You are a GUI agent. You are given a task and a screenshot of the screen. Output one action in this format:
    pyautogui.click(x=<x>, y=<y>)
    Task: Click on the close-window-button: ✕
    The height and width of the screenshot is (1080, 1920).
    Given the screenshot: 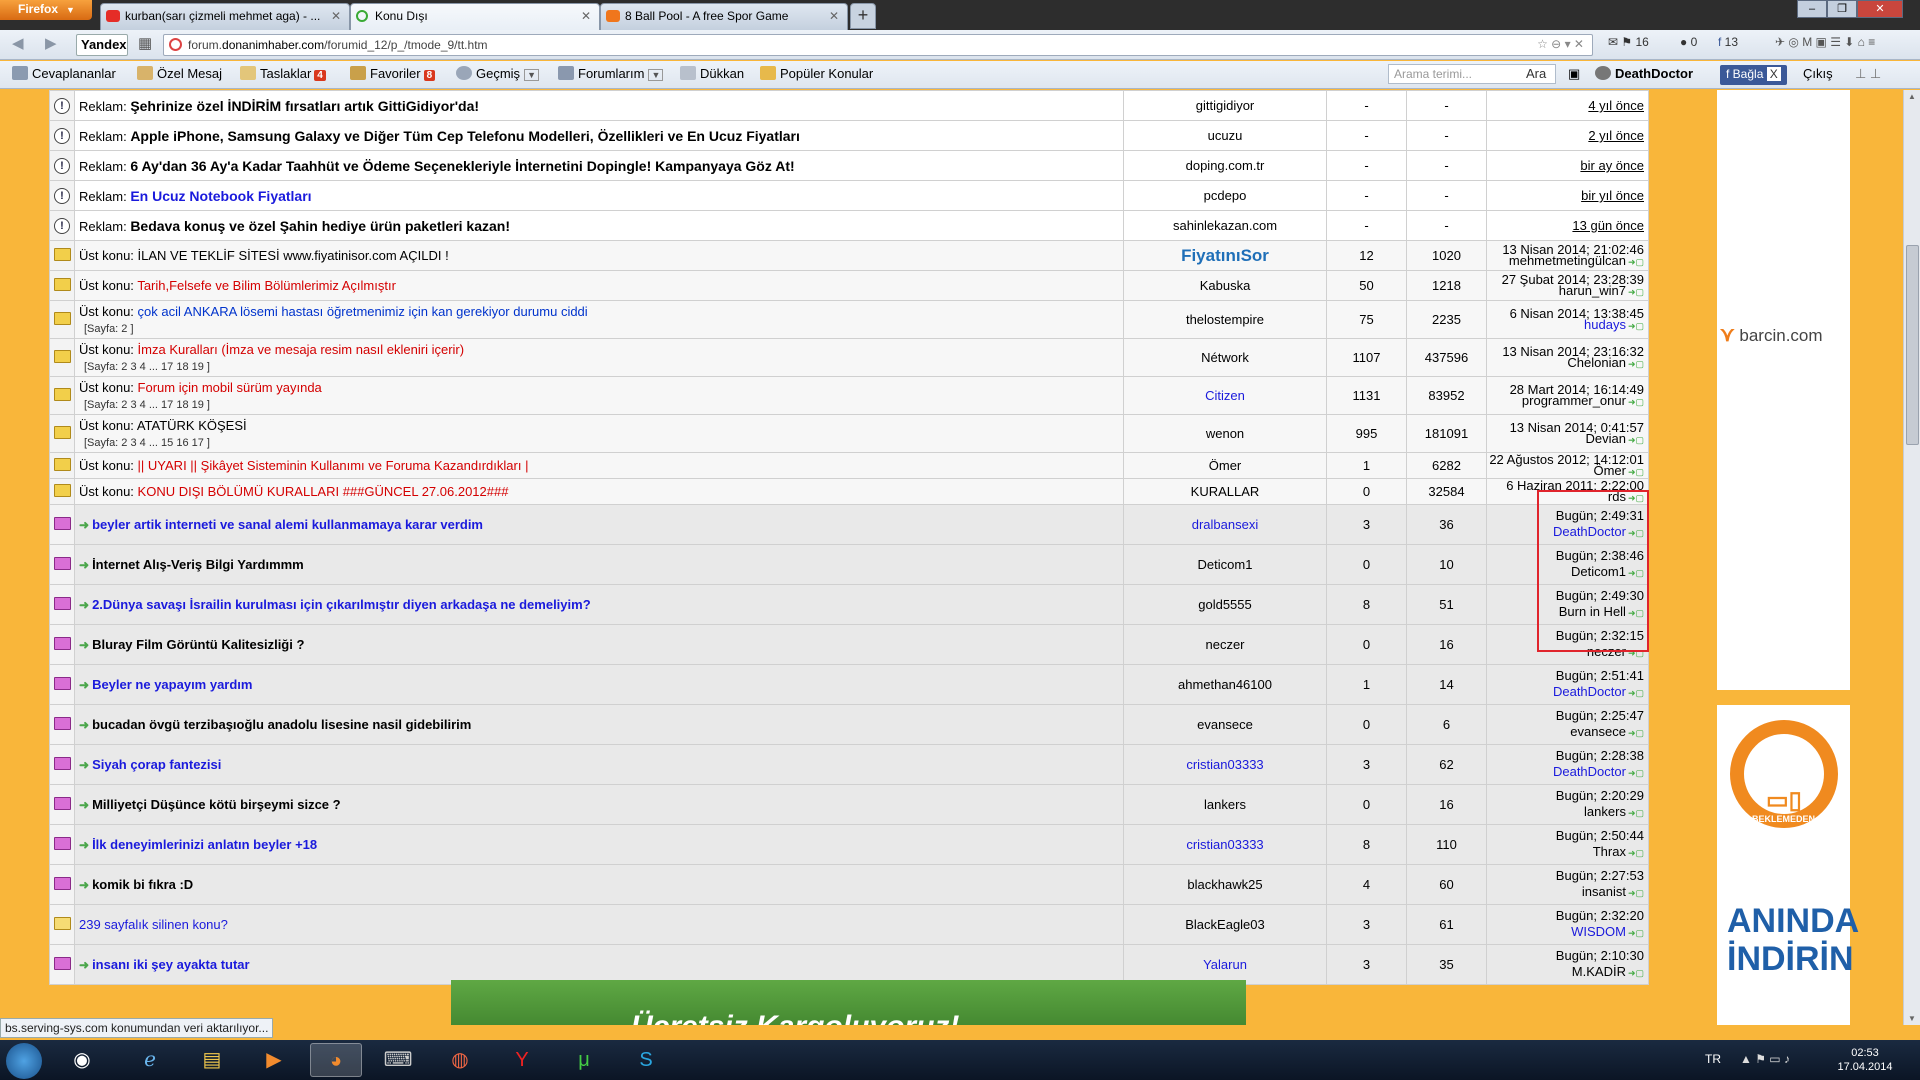 What is the action you would take?
    pyautogui.click(x=1880, y=9)
    